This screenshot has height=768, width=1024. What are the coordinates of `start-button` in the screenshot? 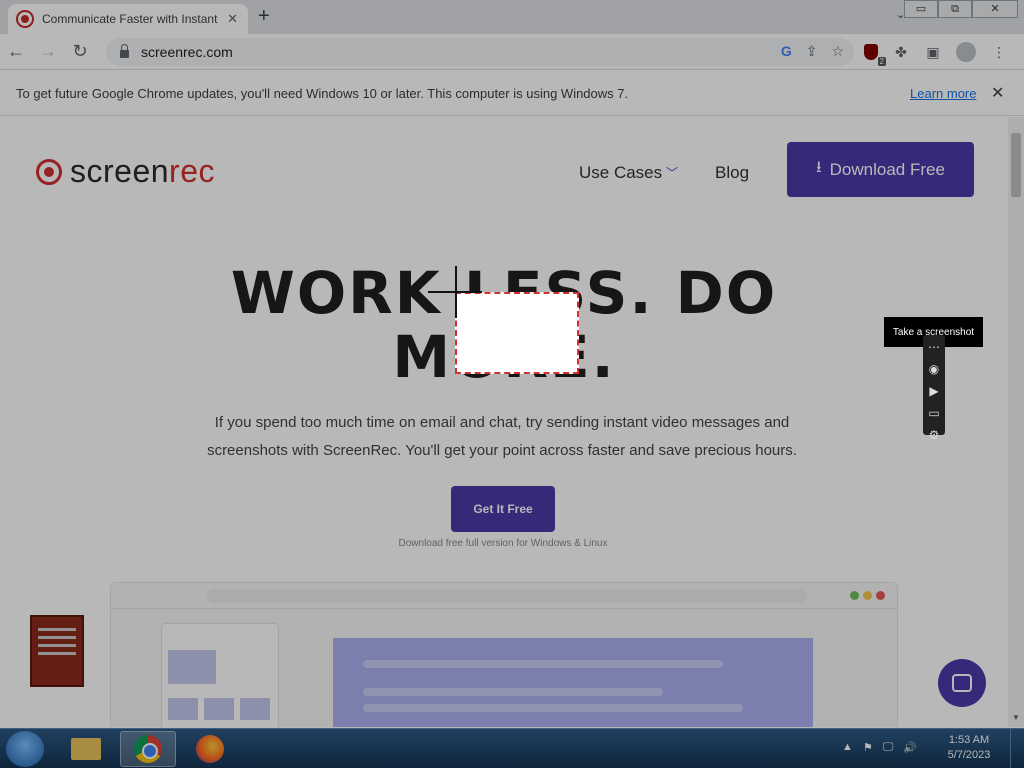 It's located at (25, 749).